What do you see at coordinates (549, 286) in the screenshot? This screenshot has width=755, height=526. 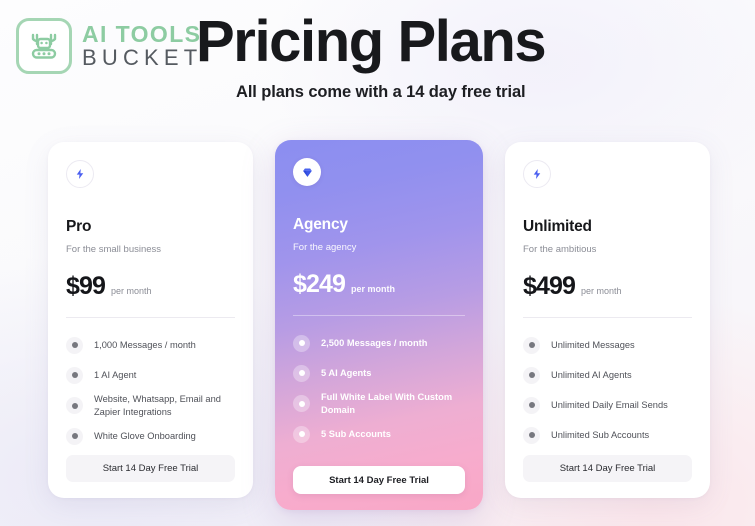 I see `plan-price: $499` at bounding box center [549, 286].